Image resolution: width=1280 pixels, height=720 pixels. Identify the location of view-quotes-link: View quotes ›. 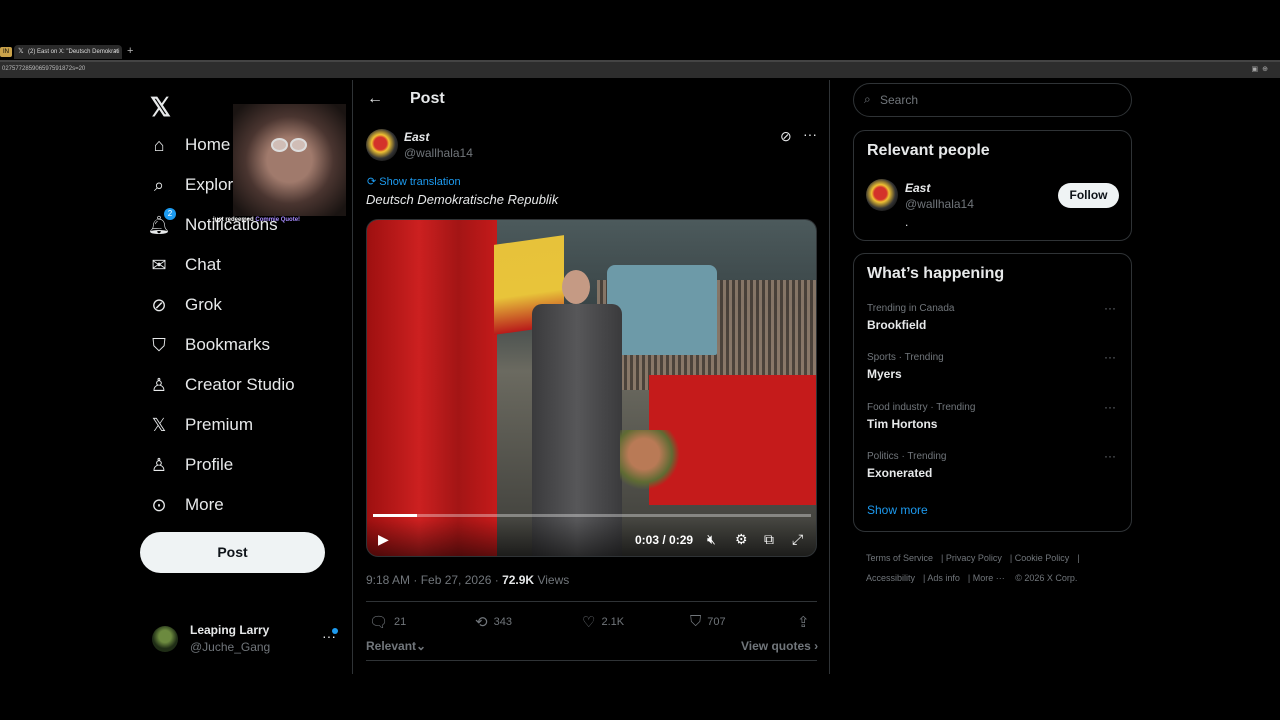
(779, 646).